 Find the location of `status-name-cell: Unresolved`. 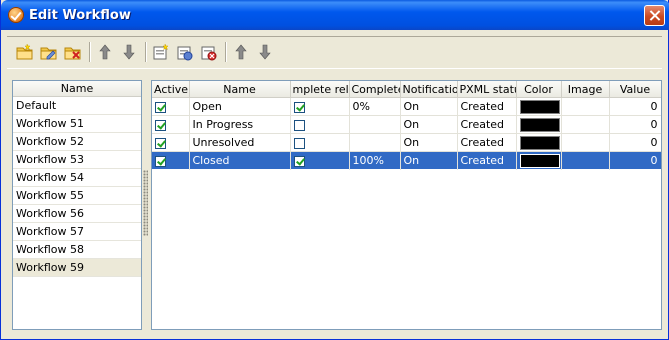

status-name-cell: Unresolved is located at coordinates (240, 142).